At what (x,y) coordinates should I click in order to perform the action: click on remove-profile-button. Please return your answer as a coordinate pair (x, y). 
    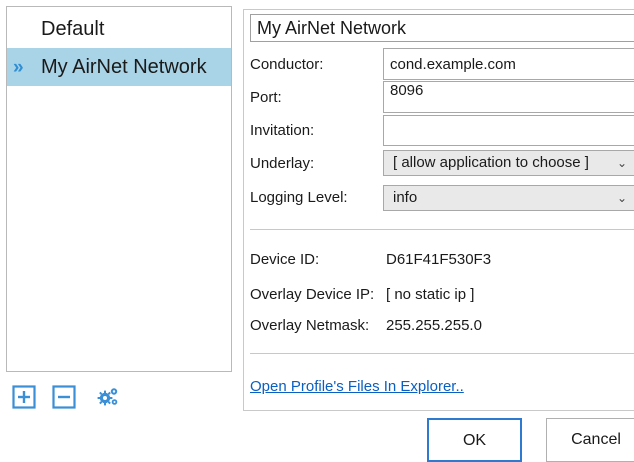
    Looking at the image, I should click on (64, 397).